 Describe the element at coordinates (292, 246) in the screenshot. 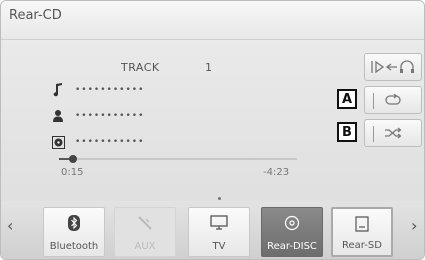

I see `source-label: Rear-DISC` at that location.